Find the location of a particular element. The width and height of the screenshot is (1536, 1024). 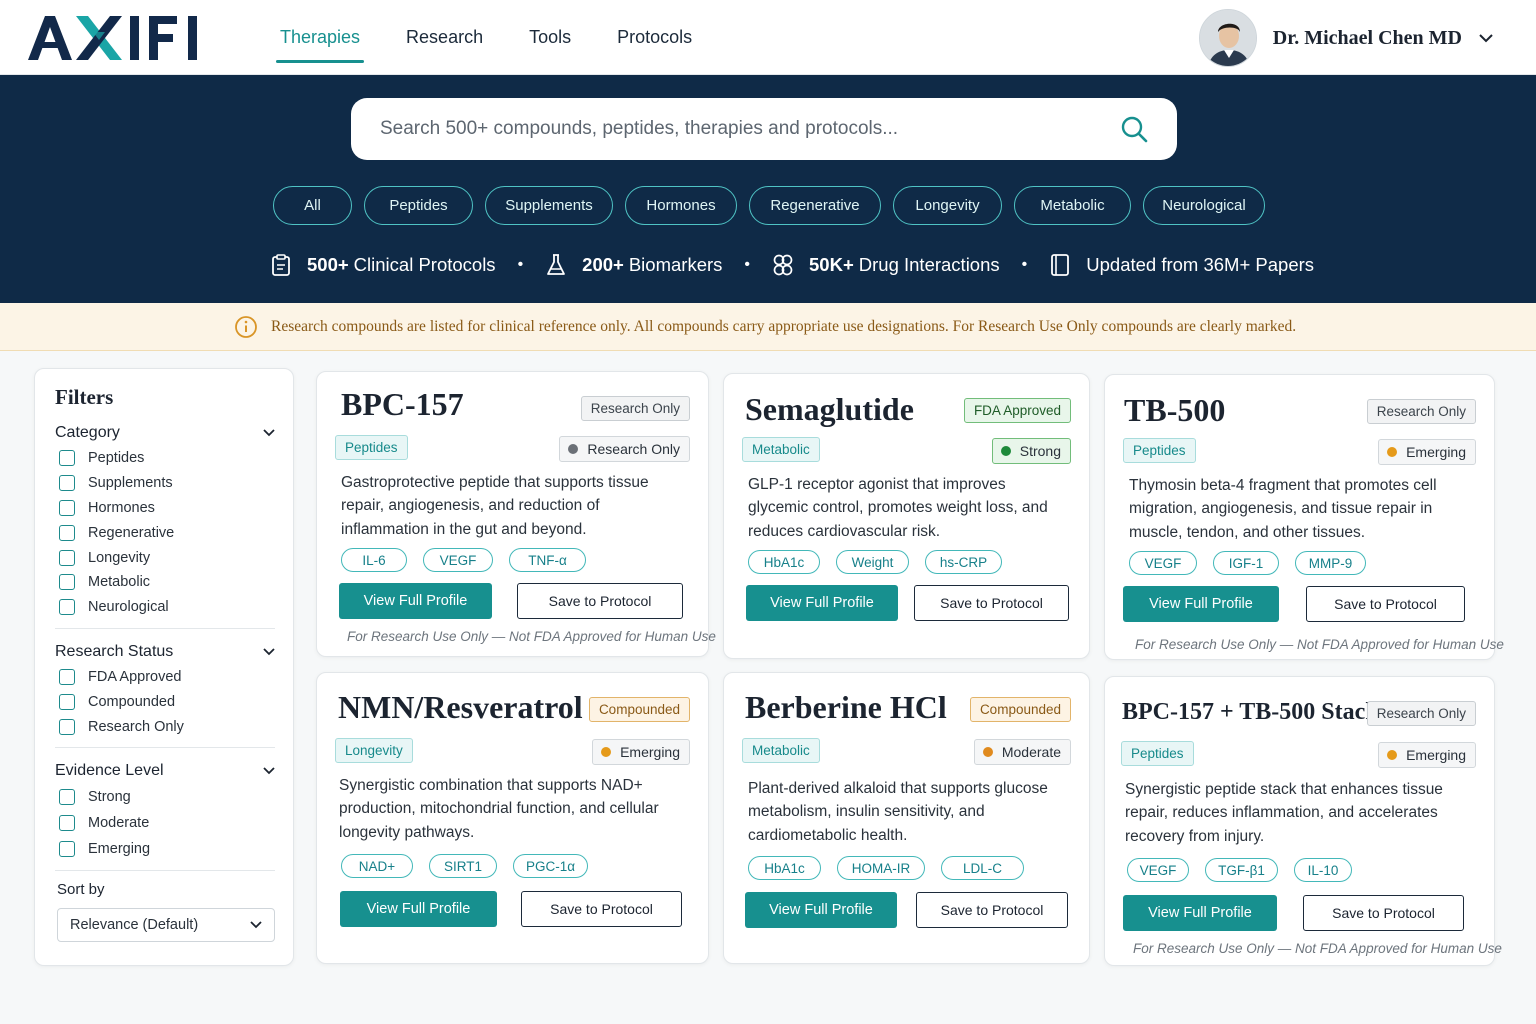

chip-supplements: Supplements is located at coordinates (549, 205).